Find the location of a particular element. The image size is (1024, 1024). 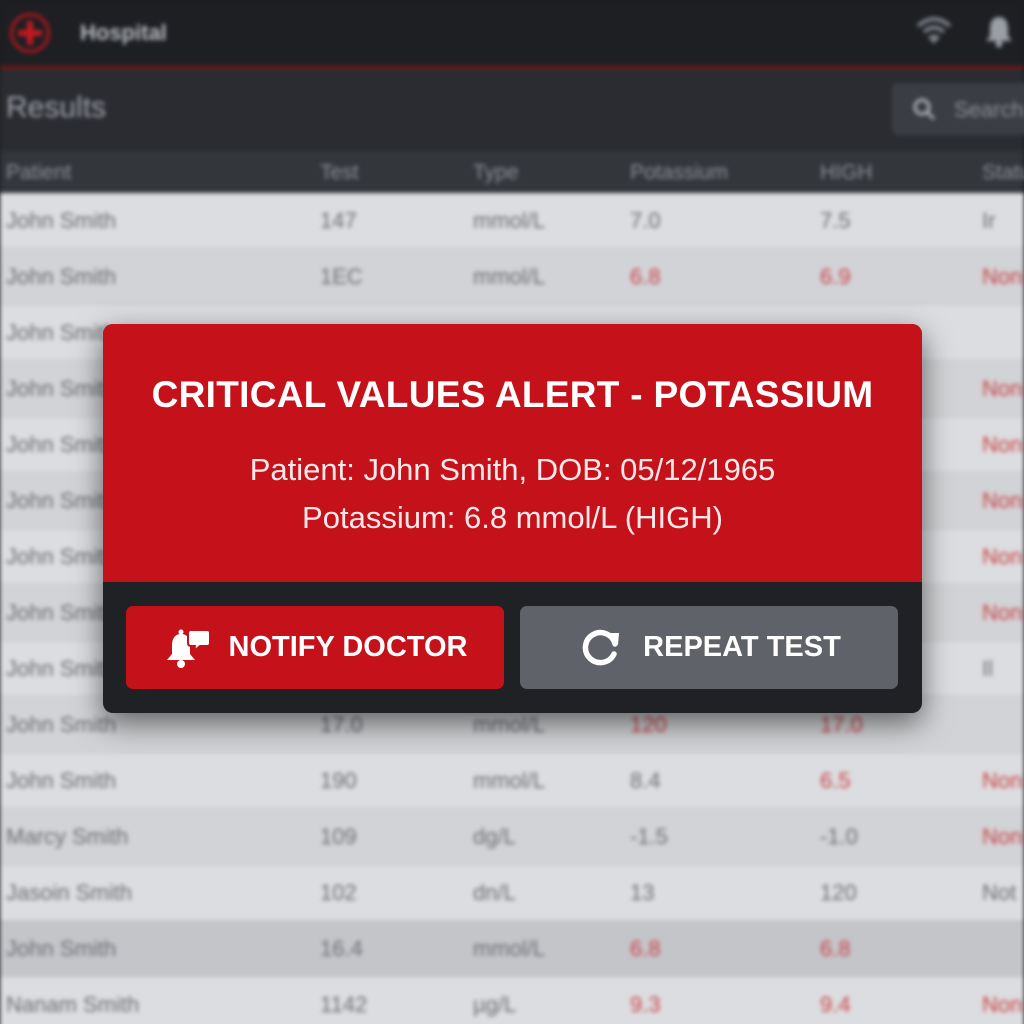

page-title: Results is located at coordinates (56, 107).